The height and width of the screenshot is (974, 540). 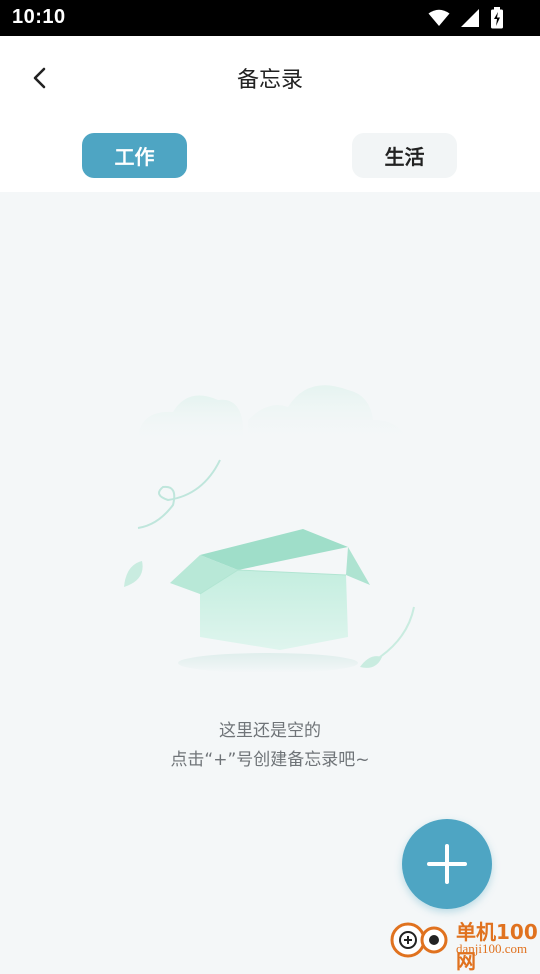 I want to click on watermark-logo-icon, so click(x=419, y=940).